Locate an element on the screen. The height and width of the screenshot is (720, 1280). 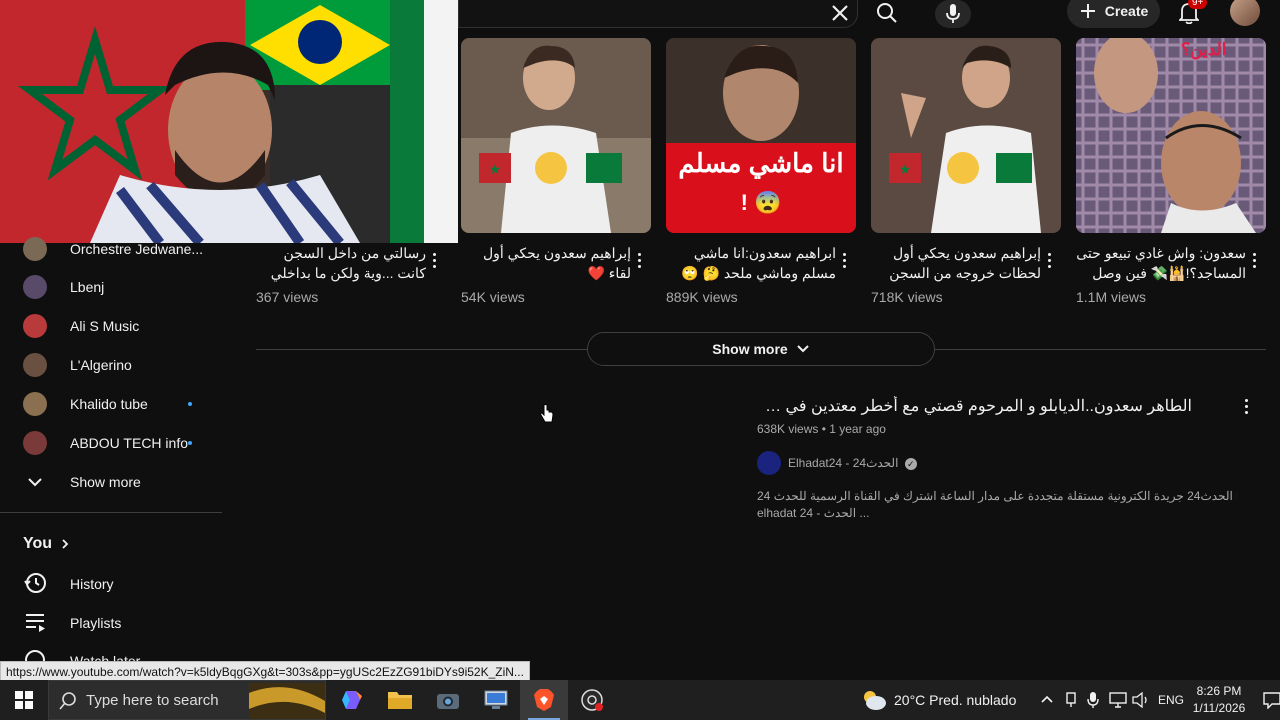
volume-icon is located at coordinates (1141, 700).